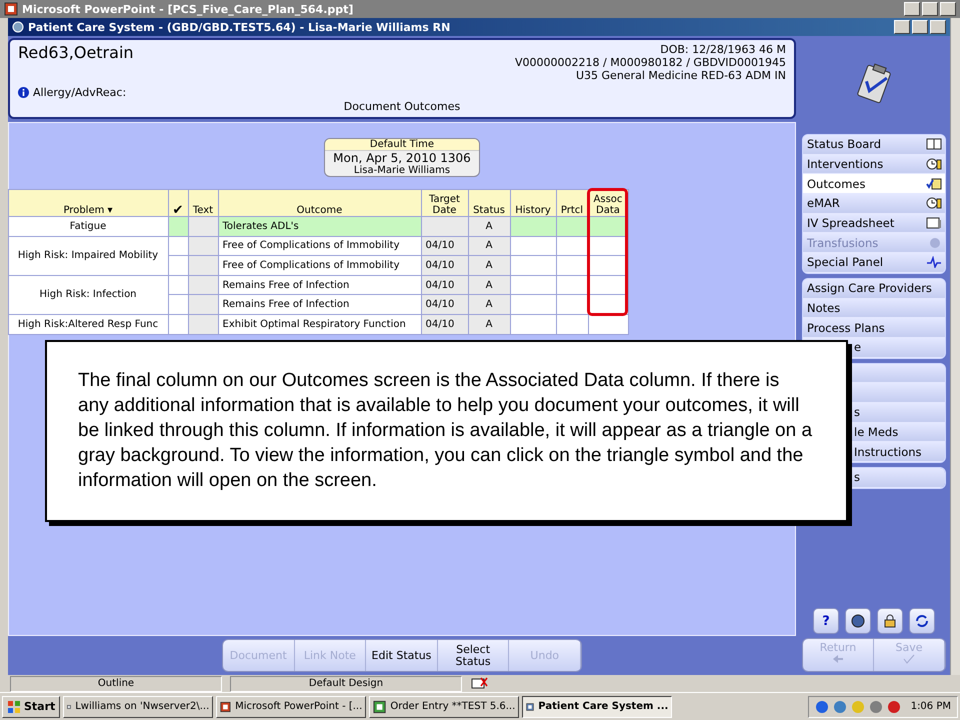 The image size is (960, 720). What do you see at coordinates (874, 164) in the screenshot?
I see `sidebar-item: Interventions` at bounding box center [874, 164].